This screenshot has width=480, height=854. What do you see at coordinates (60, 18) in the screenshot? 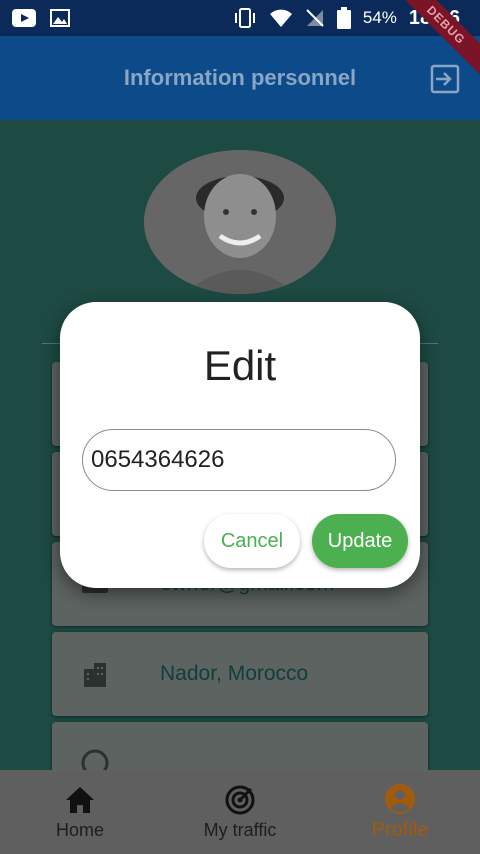
I see `image-icon` at bounding box center [60, 18].